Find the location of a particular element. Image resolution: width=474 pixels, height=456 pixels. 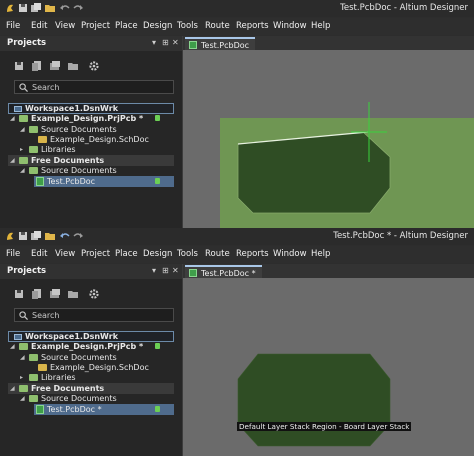

tab-test-pcbdoc: Test.PcbDoc is located at coordinates (220, 43).